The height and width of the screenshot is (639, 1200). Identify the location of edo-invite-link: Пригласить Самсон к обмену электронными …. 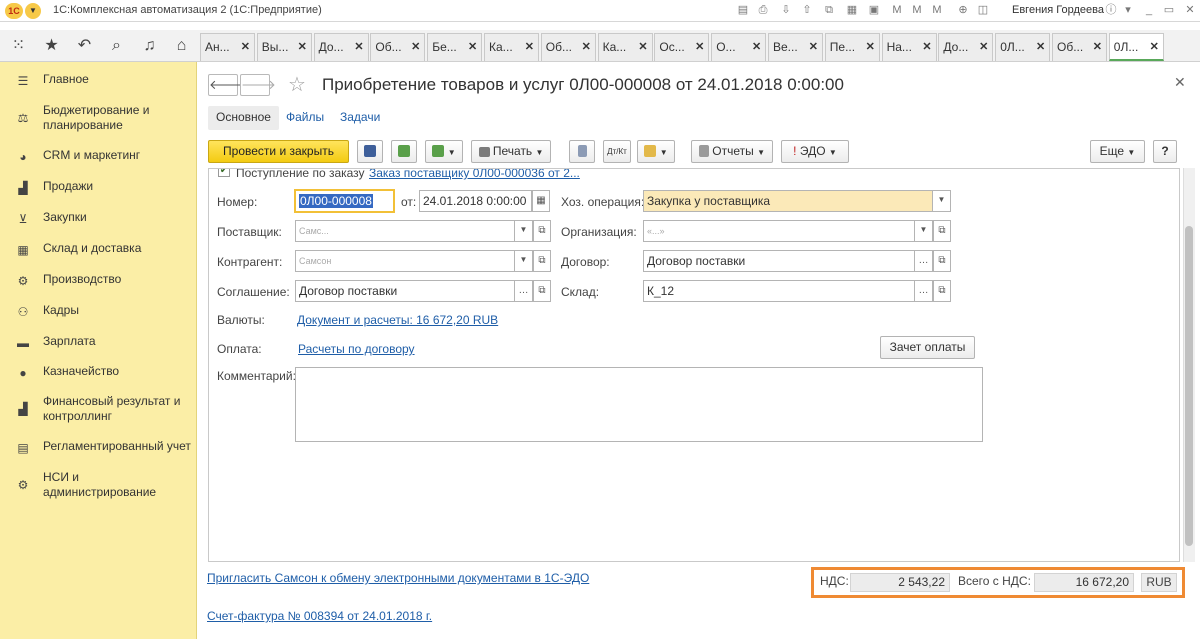
(398, 578).